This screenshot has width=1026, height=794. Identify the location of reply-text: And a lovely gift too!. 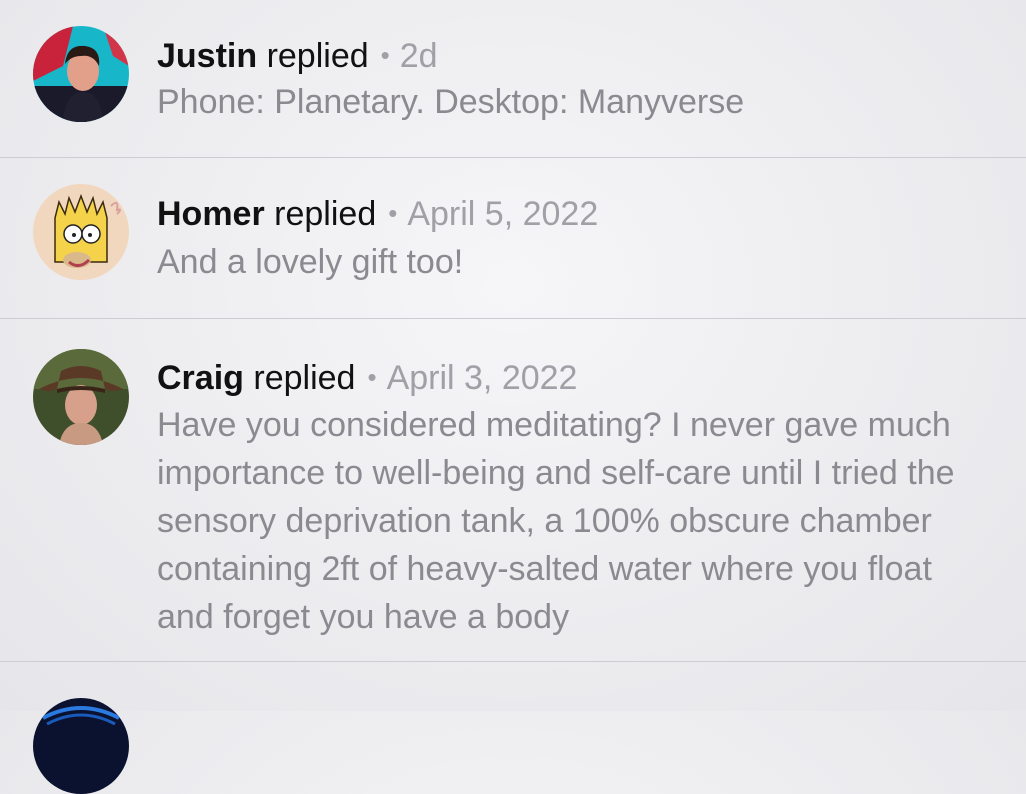
(310, 262).